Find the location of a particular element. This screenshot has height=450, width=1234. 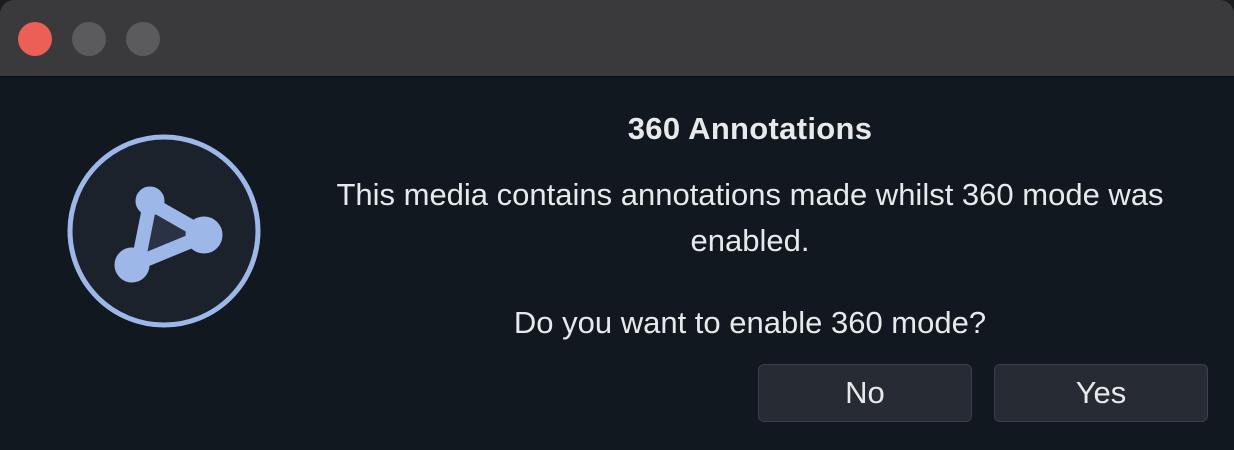

annotation-network-icon is located at coordinates (164, 231).